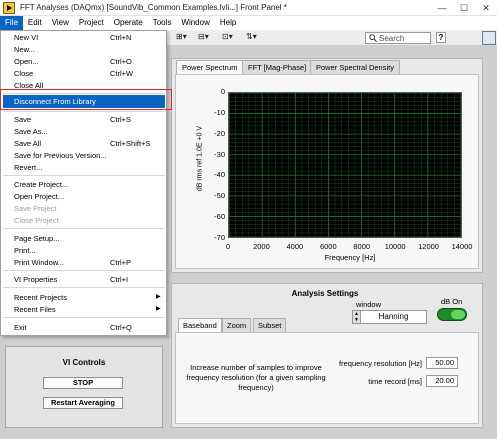 Image resolution: width=497 pixels, height=439 pixels. I want to click on x-tick-label: 10000, so click(395, 246).